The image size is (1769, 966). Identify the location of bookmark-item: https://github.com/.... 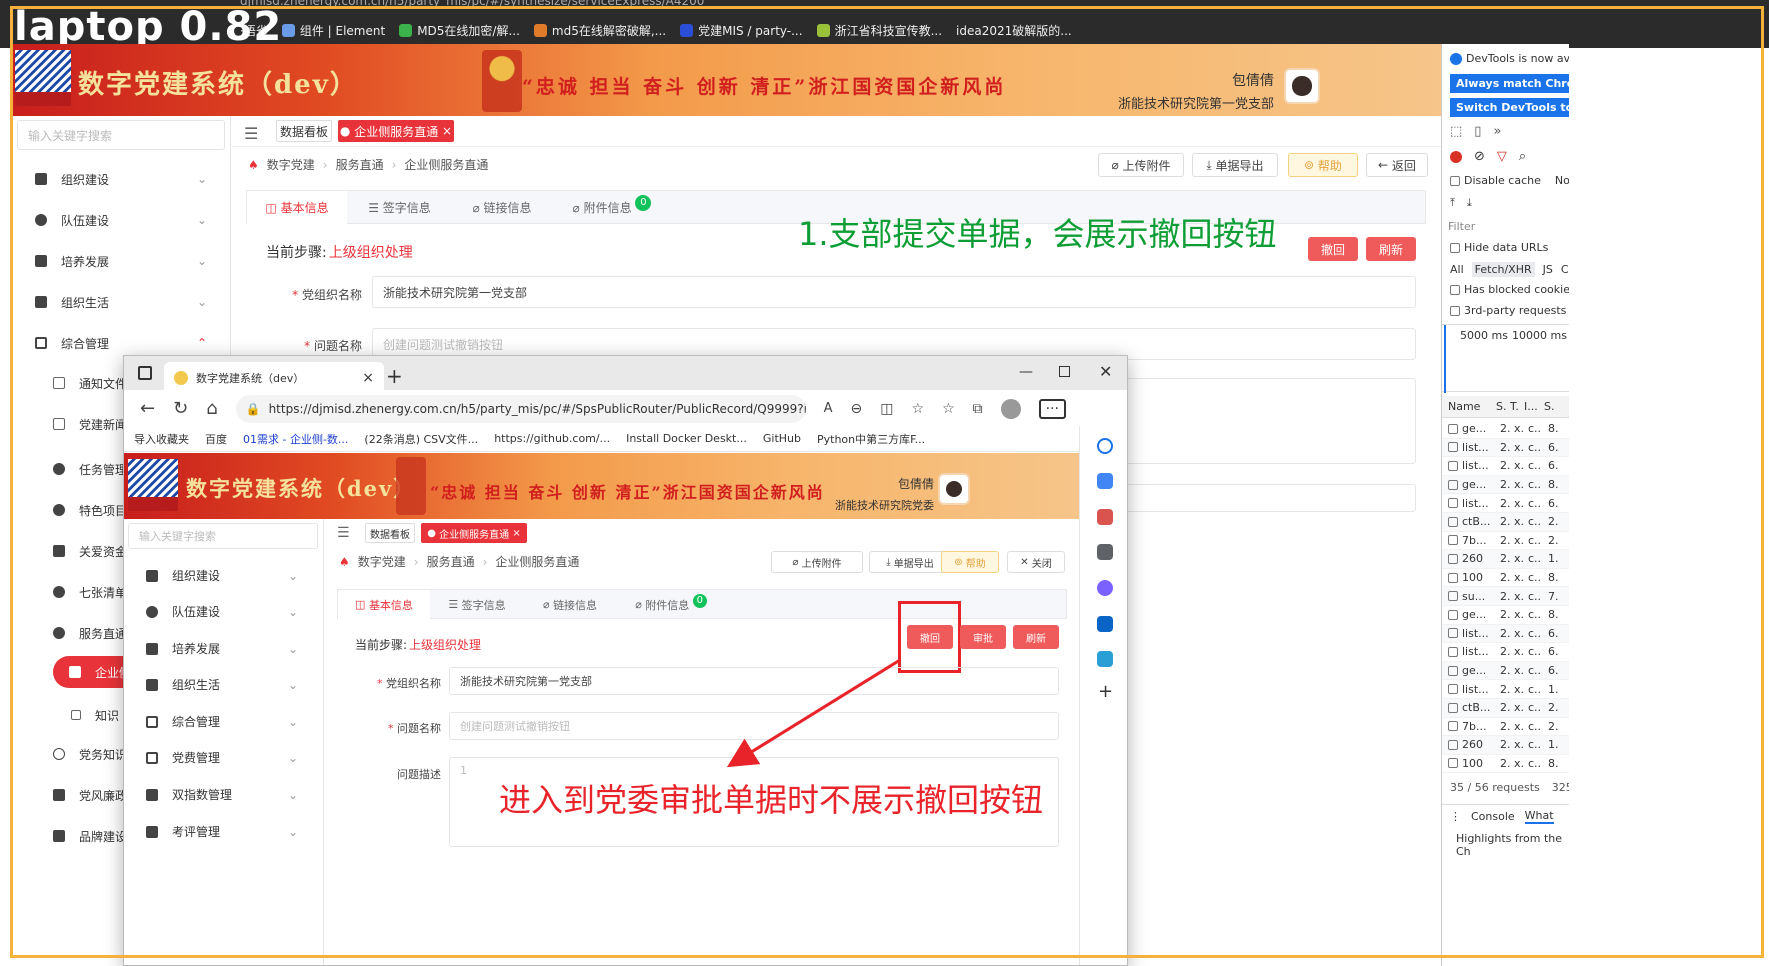
(552, 438).